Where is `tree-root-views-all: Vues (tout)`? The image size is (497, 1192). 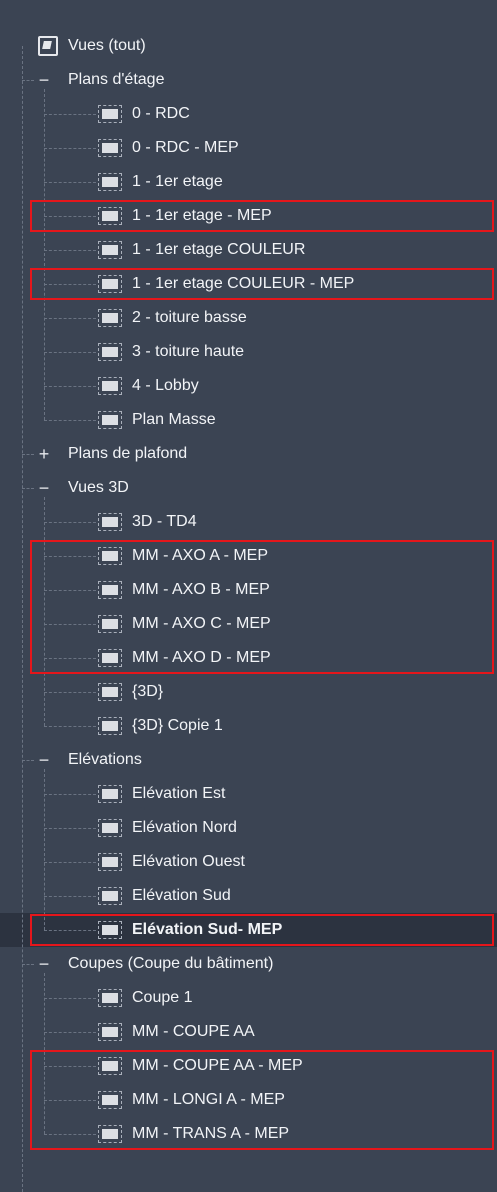 tree-root-views-all: Vues (tout) is located at coordinates (248, 46).